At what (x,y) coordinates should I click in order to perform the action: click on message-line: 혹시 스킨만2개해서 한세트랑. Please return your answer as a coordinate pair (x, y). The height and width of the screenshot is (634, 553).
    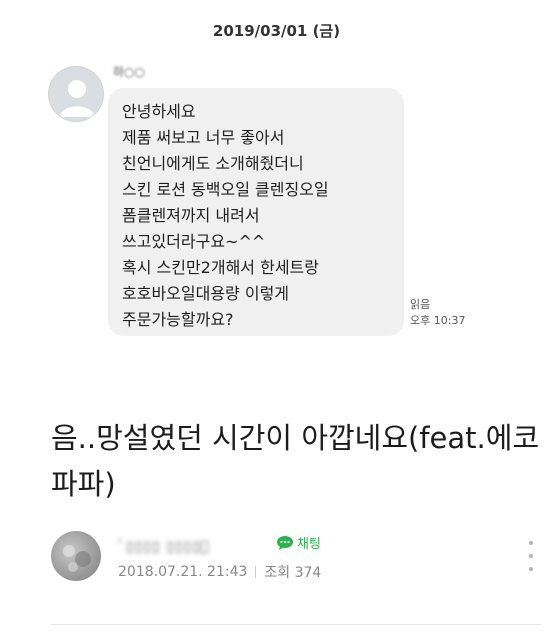
    Looking at the image, I should click on (220, 267).